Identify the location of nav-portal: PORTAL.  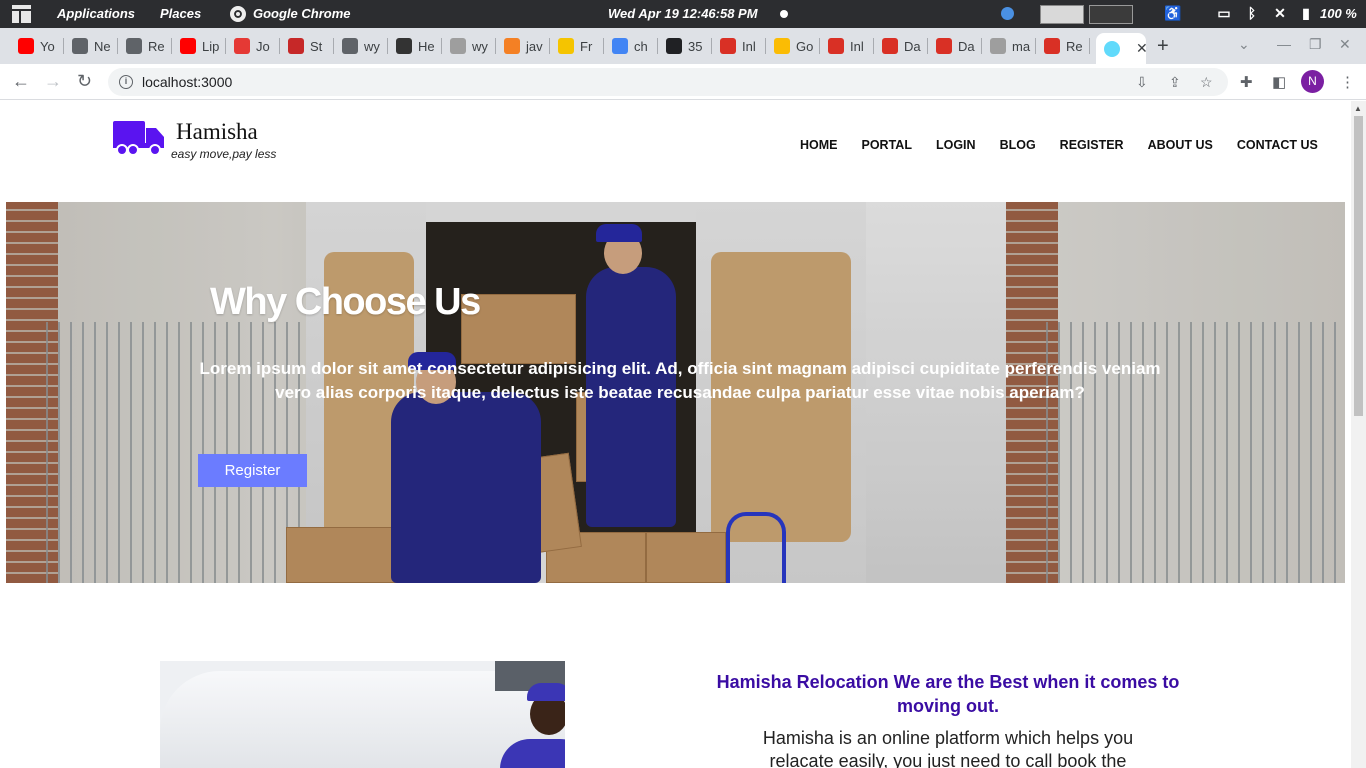
(887, 145).